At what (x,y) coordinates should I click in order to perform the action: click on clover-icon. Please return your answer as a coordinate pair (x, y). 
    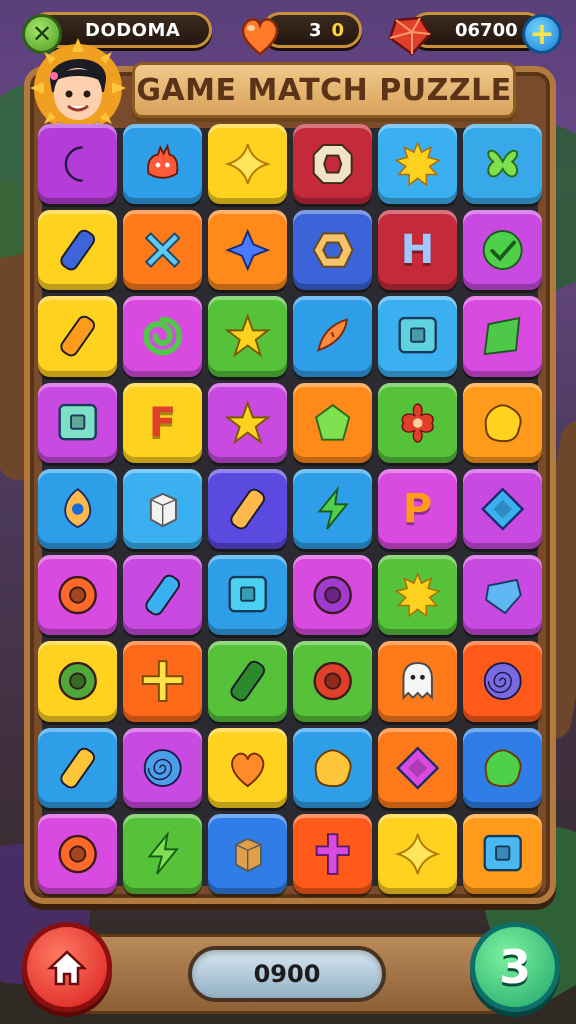
    Looking at the image, I should click on (502, 163).